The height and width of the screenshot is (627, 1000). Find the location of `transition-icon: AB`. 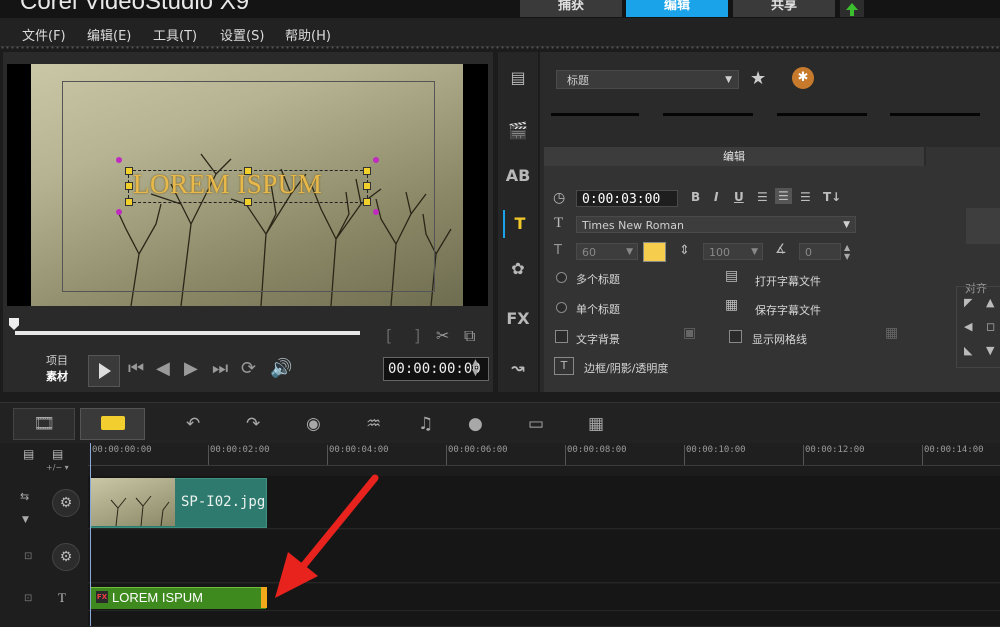

transition-icon: AB is located at coordinates (518, 176).